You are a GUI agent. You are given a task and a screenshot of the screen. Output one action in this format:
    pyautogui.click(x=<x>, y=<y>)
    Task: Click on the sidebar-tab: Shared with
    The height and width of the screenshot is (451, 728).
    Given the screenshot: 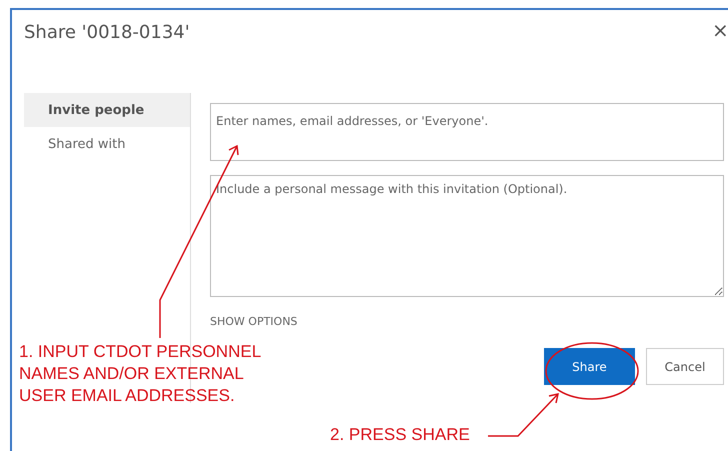 What is the action you would take?
    pyautogui.click(x=107, y=144)
    